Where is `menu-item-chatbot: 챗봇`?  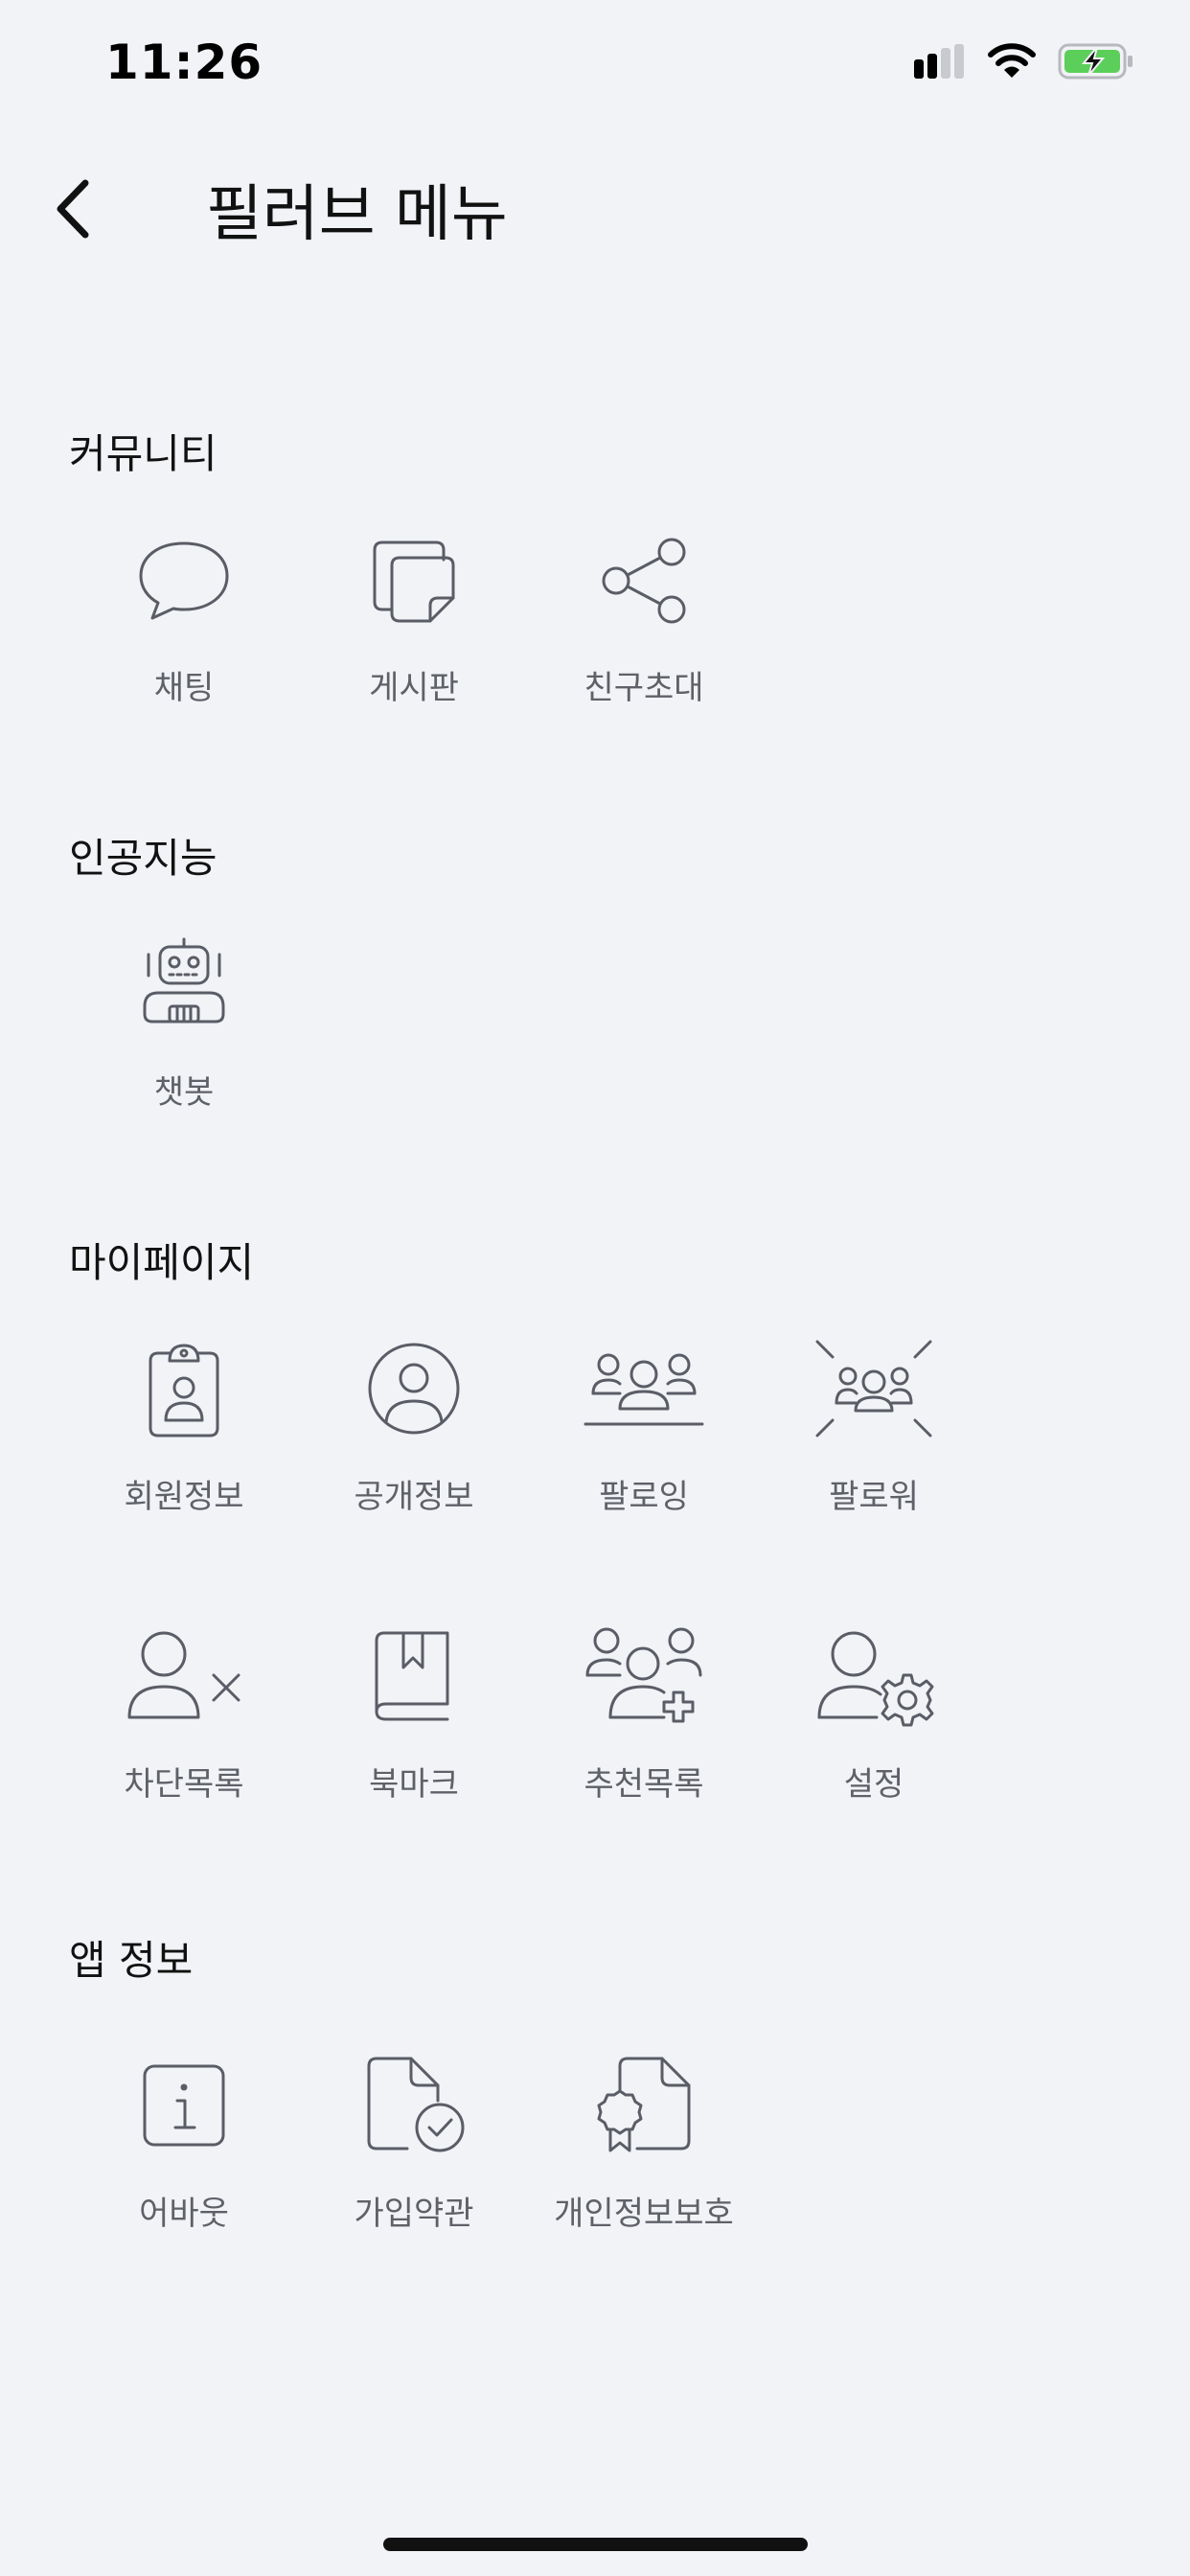 menu-item-chatbot: 챗봇 is located at coordinates (184, 1017).